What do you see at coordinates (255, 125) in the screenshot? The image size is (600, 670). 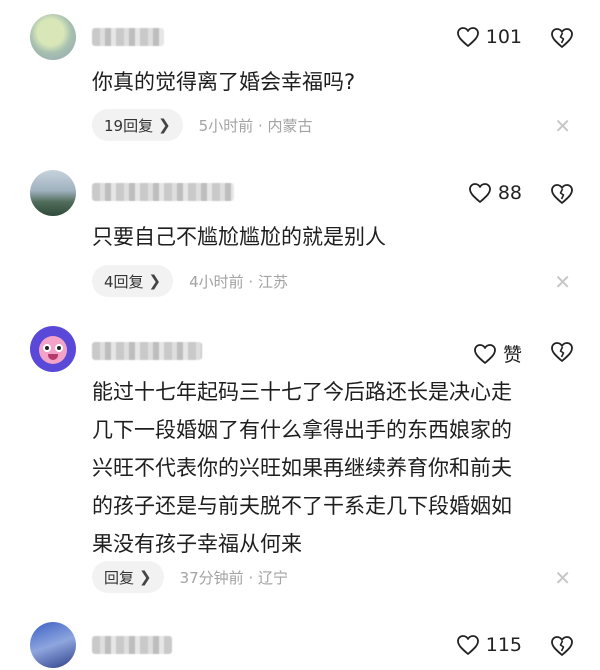 I see `time-location: 5小时前 · 内蒙古` at bounding box center [255, 125].